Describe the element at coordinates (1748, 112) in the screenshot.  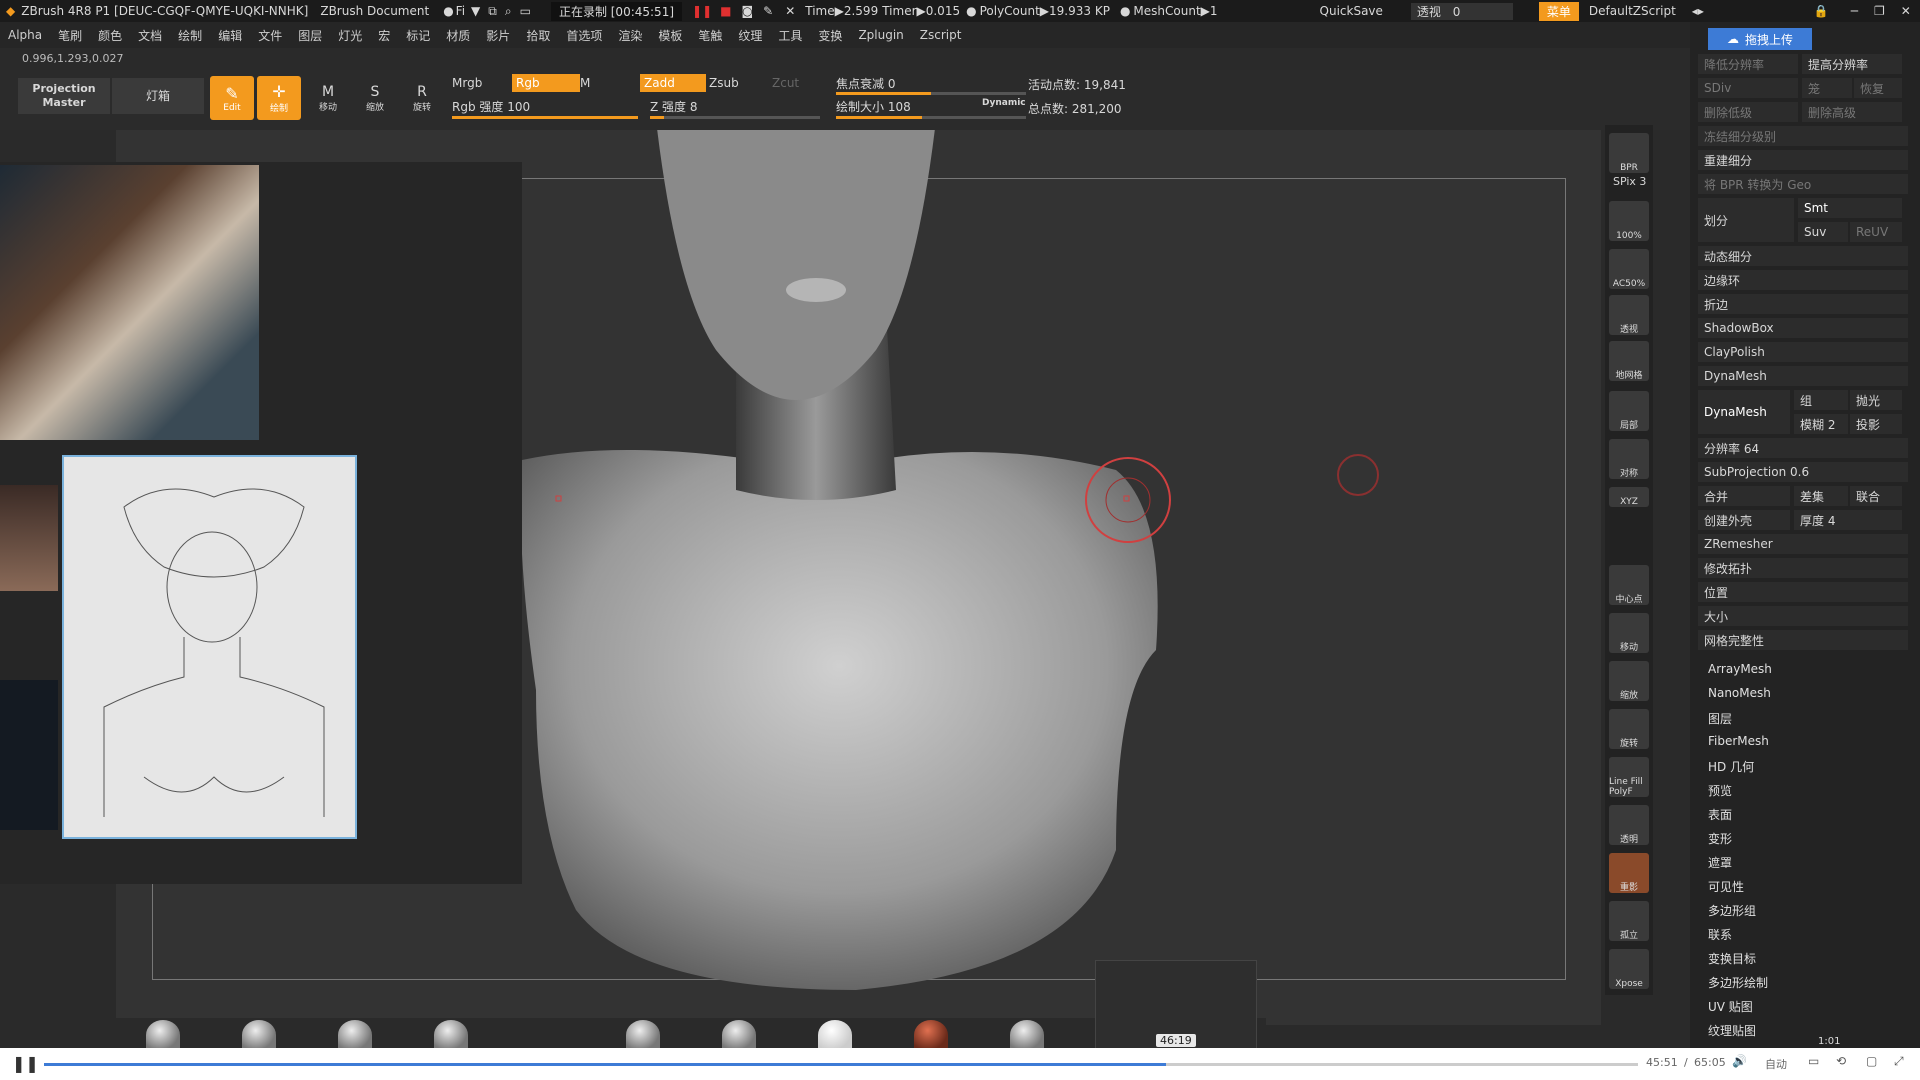
I see `del-lower-button: 删除低级` at that location.